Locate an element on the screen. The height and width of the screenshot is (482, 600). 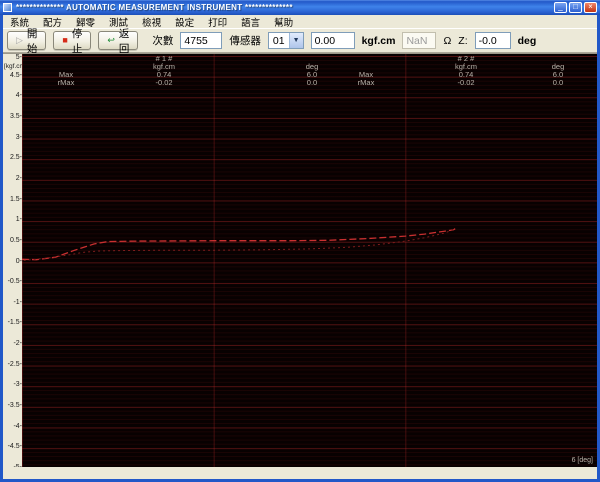
count-label: 次數 is located at coordinates (163, 41).